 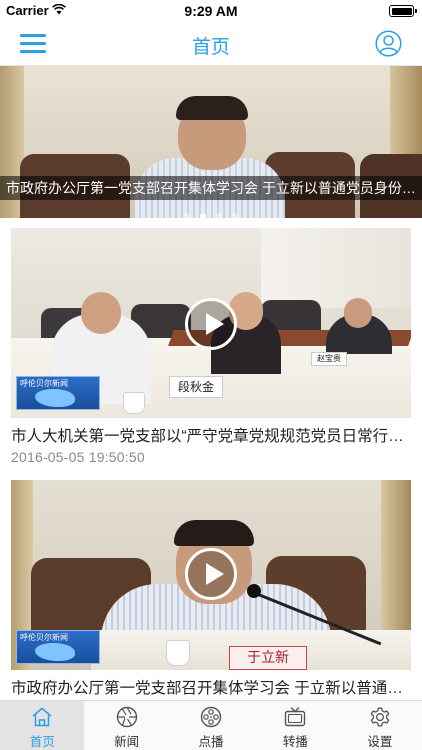 What do you see at coordinates (295, 742) in the screenshot?
I see `tab-label: 转播` at bounding box center [295, 742].